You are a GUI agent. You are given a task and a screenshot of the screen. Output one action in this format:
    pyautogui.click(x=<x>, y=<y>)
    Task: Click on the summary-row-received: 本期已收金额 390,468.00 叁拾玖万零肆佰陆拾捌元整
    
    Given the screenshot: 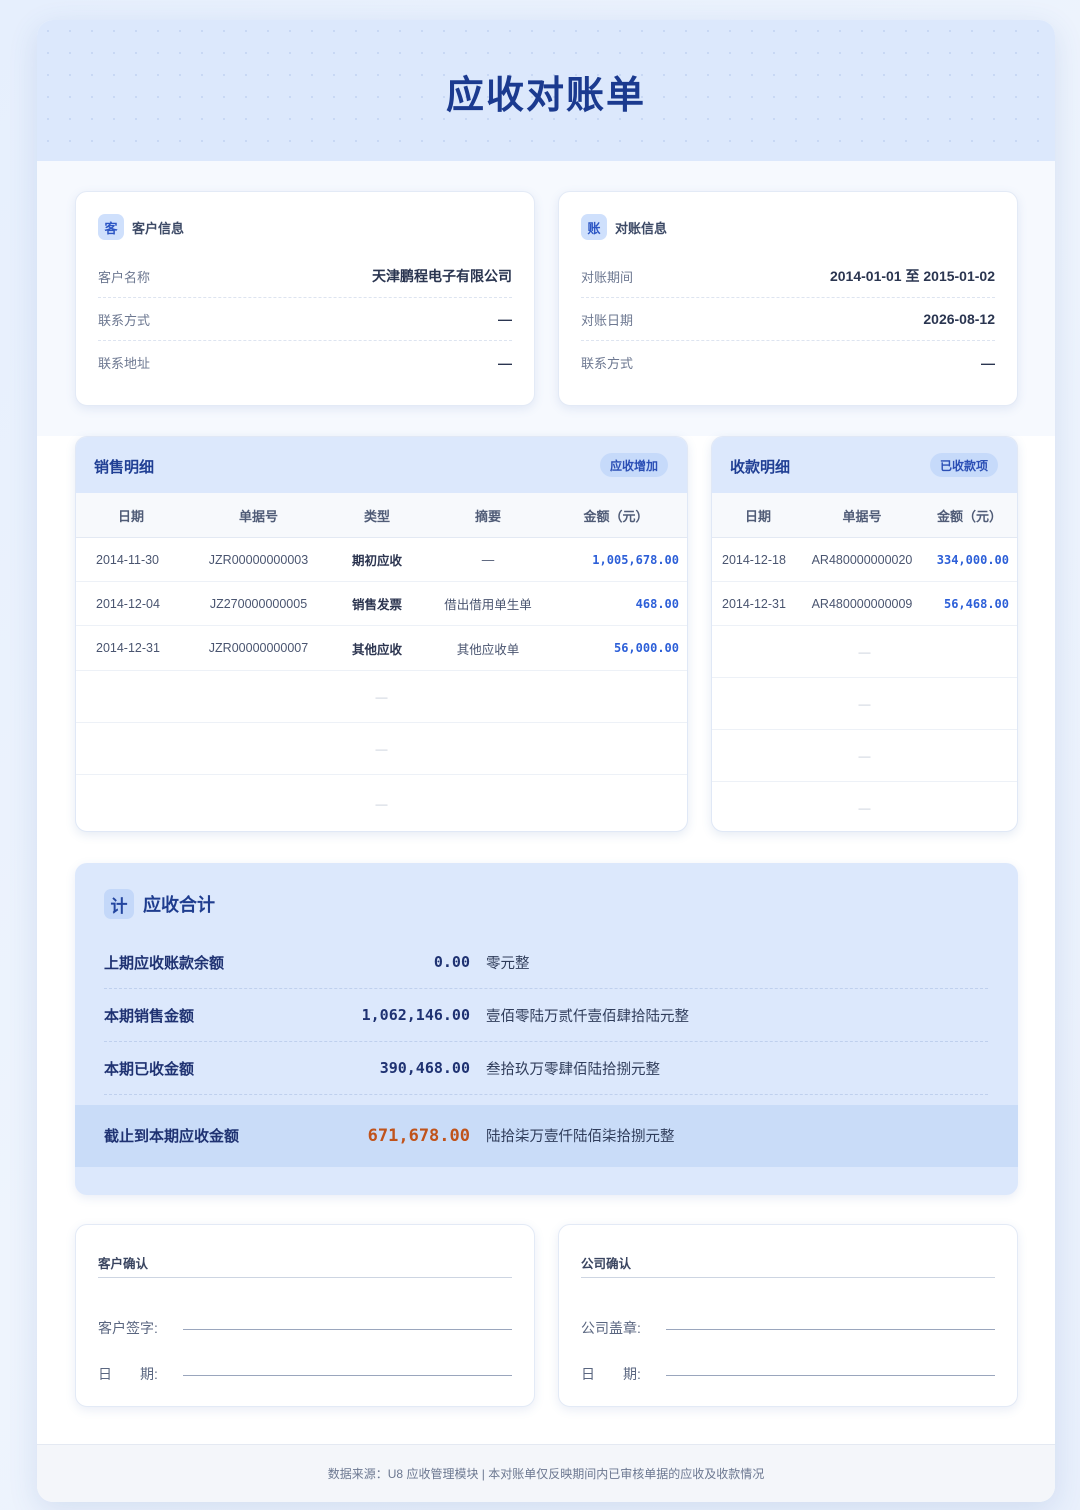 What is the action you would take?
    pyautogui.click(x=546, y=1068)
    